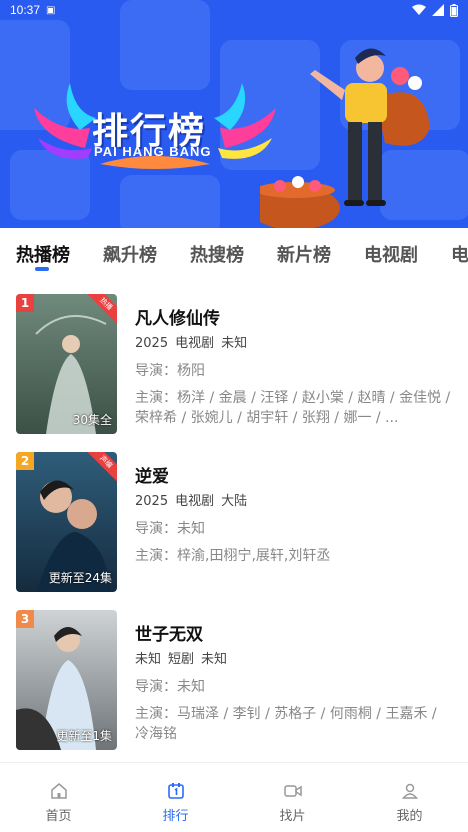 The width and height of the screenshot is (468, 832). I want to click on battery-icon, so click(454, 10).